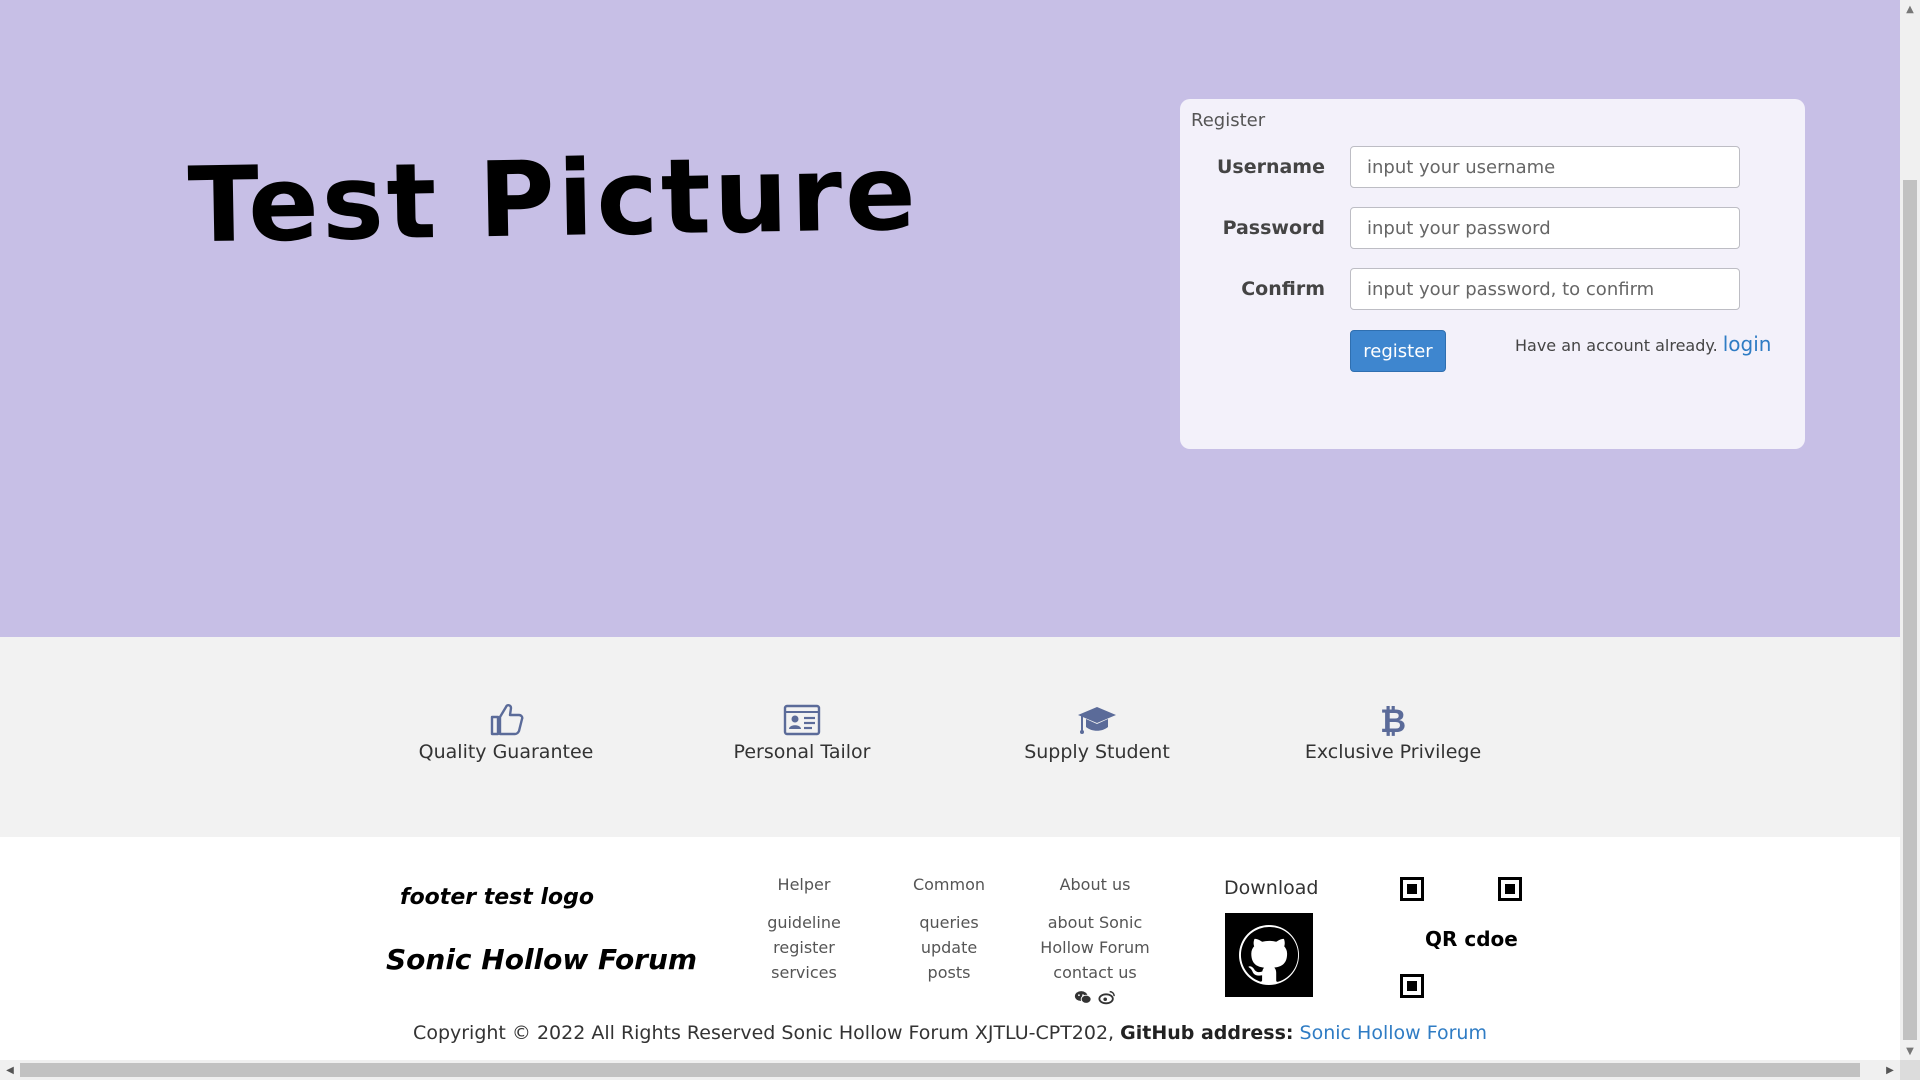  Describe the element at coordinates (804, 972) in the screenshot. I see `footer-link-services: services` at that location.